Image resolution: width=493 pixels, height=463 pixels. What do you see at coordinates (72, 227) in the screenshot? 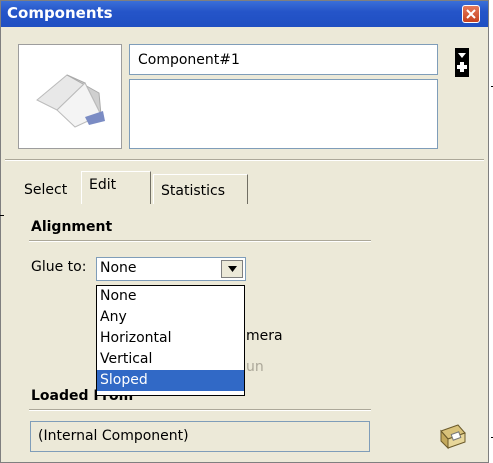
I see `alignment-heading: Alignment` at bounding box center [72, 227].